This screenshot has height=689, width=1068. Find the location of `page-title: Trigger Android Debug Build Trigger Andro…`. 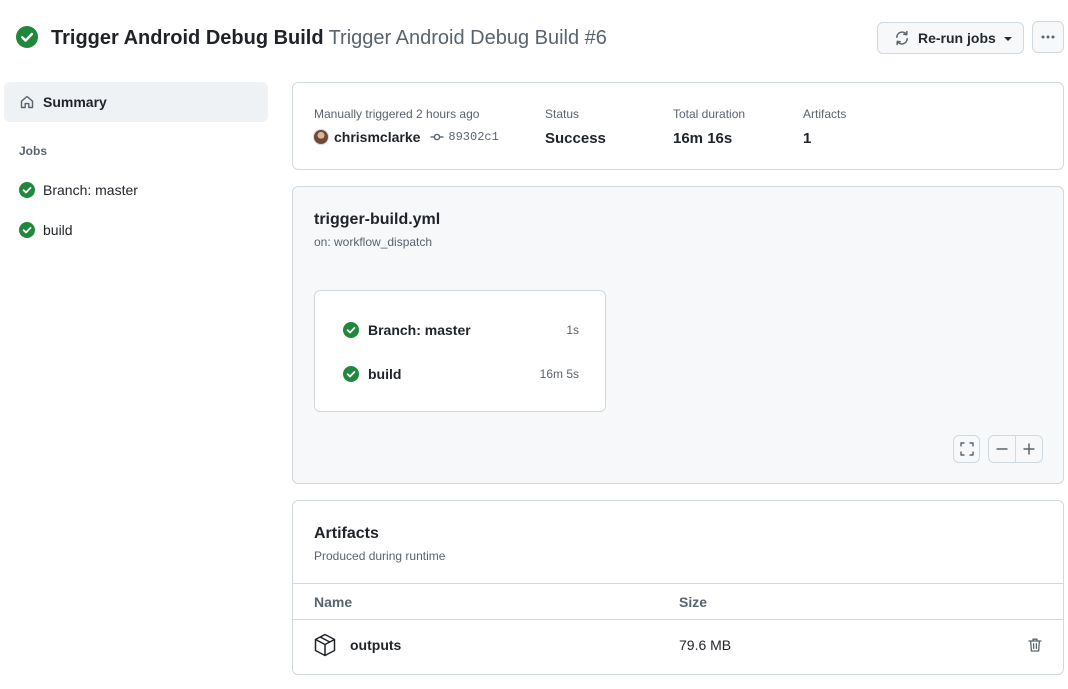

page-title: Trigger Android Debug Build Trigger Andro… is located at coordinates (329, 38).